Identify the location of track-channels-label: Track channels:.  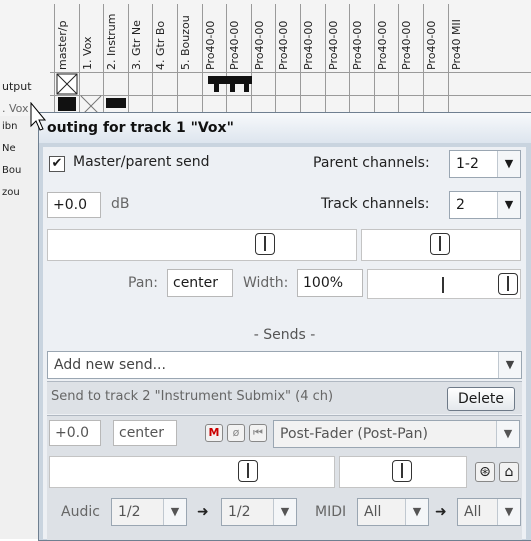
(375, 204).